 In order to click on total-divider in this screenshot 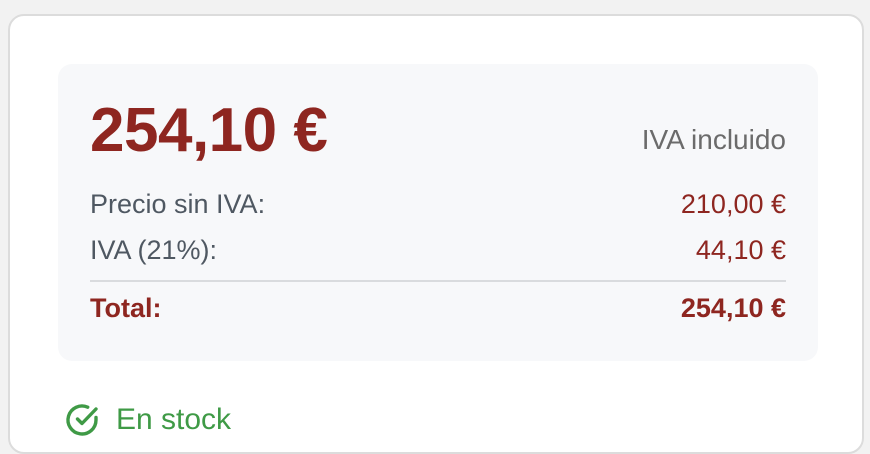, I will do `click(438, 281)`.